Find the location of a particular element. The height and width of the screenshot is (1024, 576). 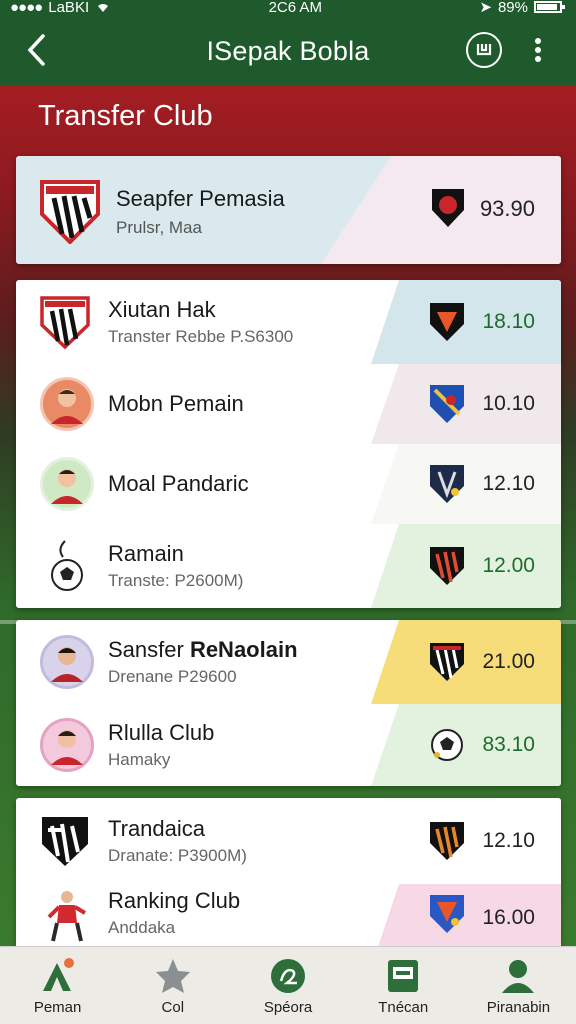

nav-item-col: Col is located at coordinates (172, 985).